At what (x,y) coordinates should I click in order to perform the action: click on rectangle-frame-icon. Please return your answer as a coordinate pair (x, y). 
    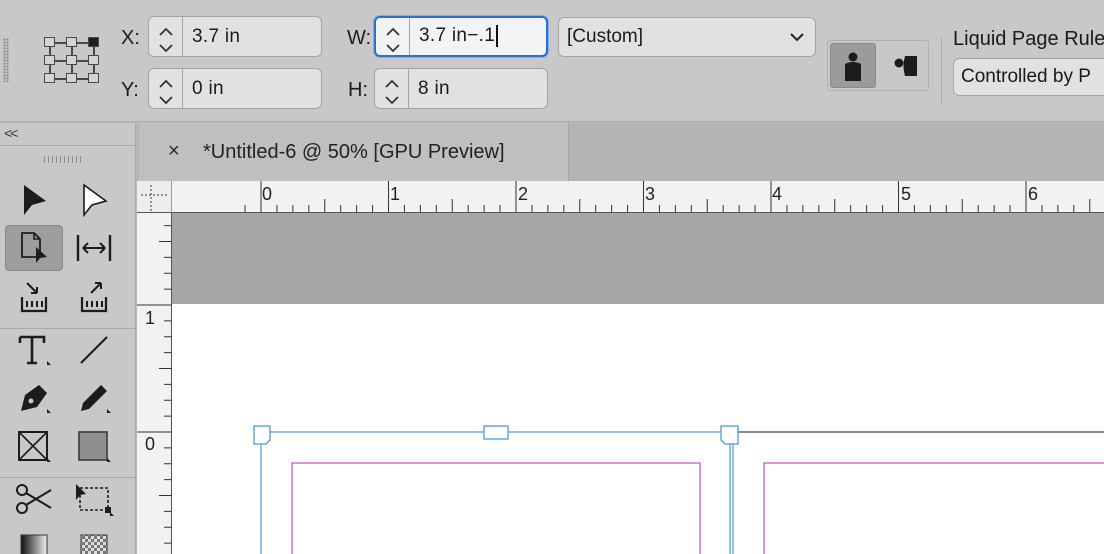
    Looking at the image, I should click on (34, 446).